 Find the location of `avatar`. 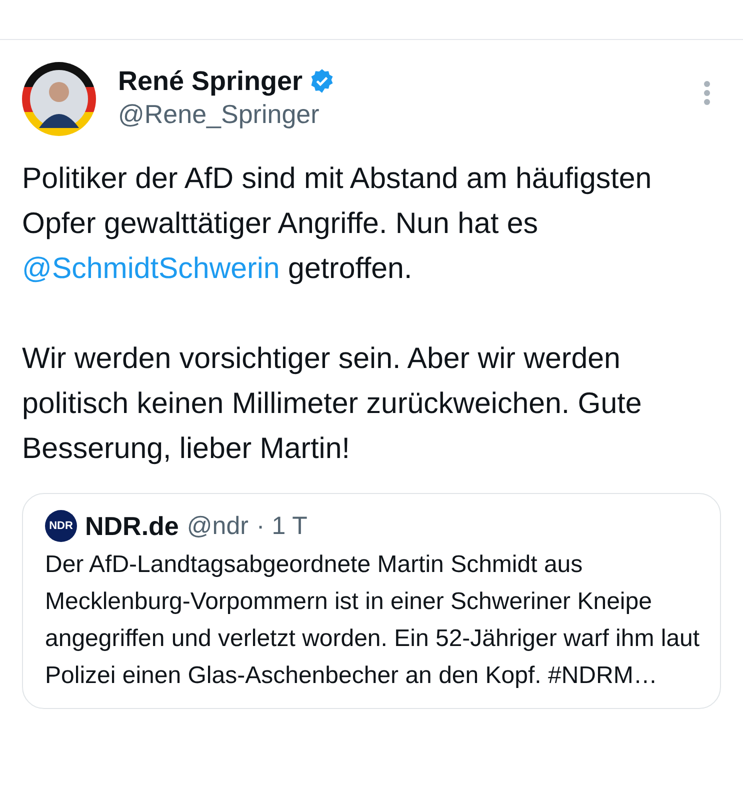

avatar is located at coordinates (59, 99).